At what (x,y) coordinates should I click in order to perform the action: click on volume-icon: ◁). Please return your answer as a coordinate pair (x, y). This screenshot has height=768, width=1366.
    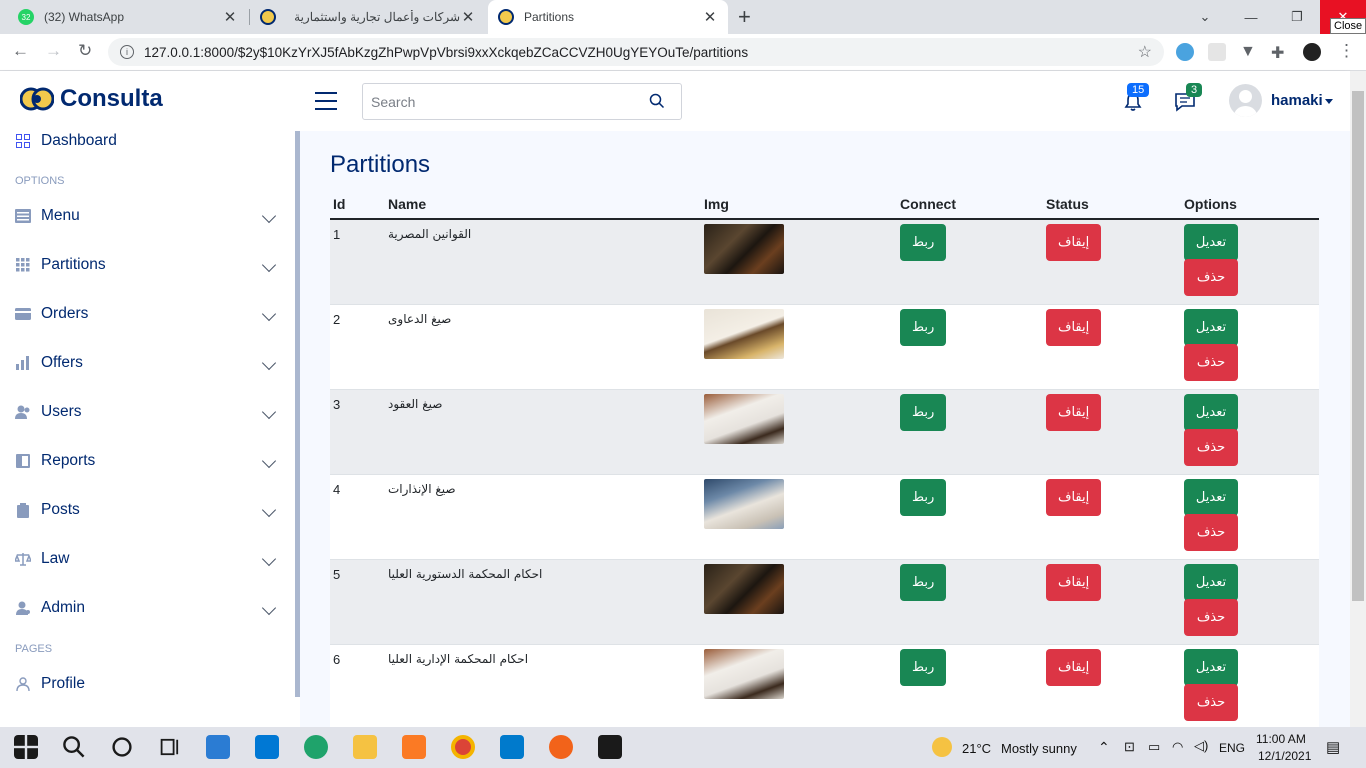
    Looking at the image, I should click on (1201, 746).